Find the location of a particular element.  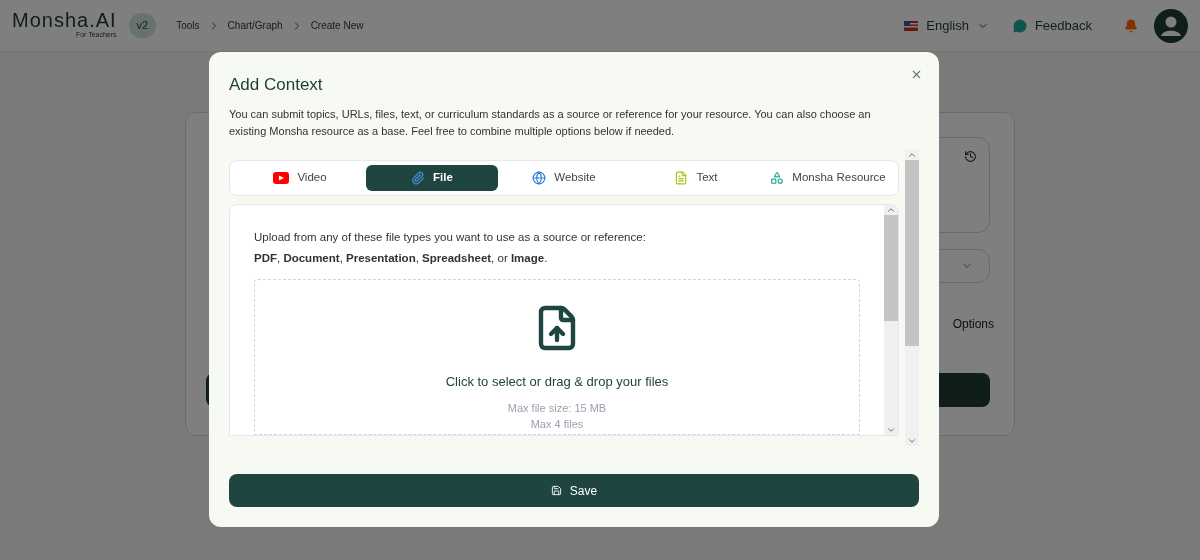

dialog-title: Add Context is located at coordinates (276, 85).